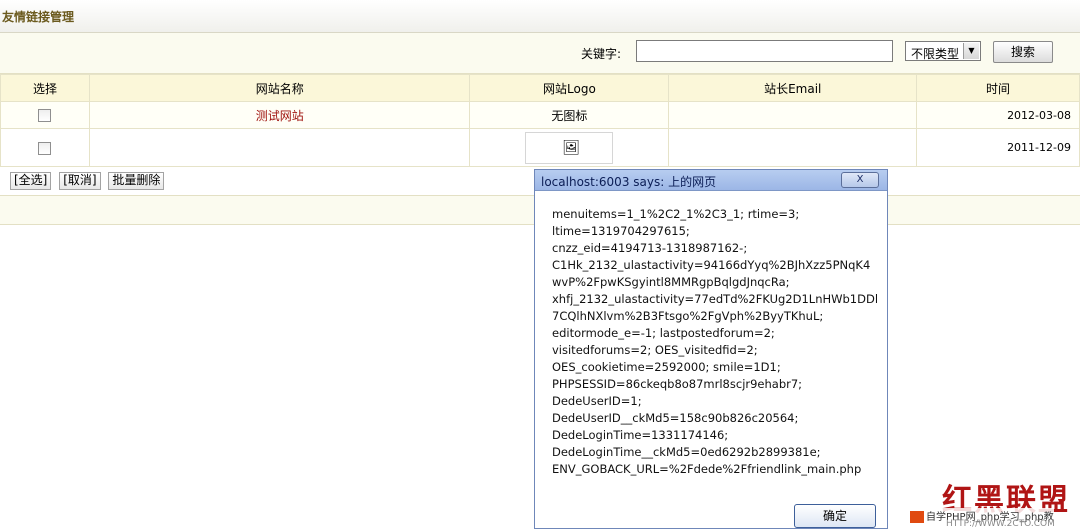 The height and width of the screenshot is (529, 1080). I want to click on message-line: OES_cookietime=2592000; smile=1D1;, so click(666, 367).